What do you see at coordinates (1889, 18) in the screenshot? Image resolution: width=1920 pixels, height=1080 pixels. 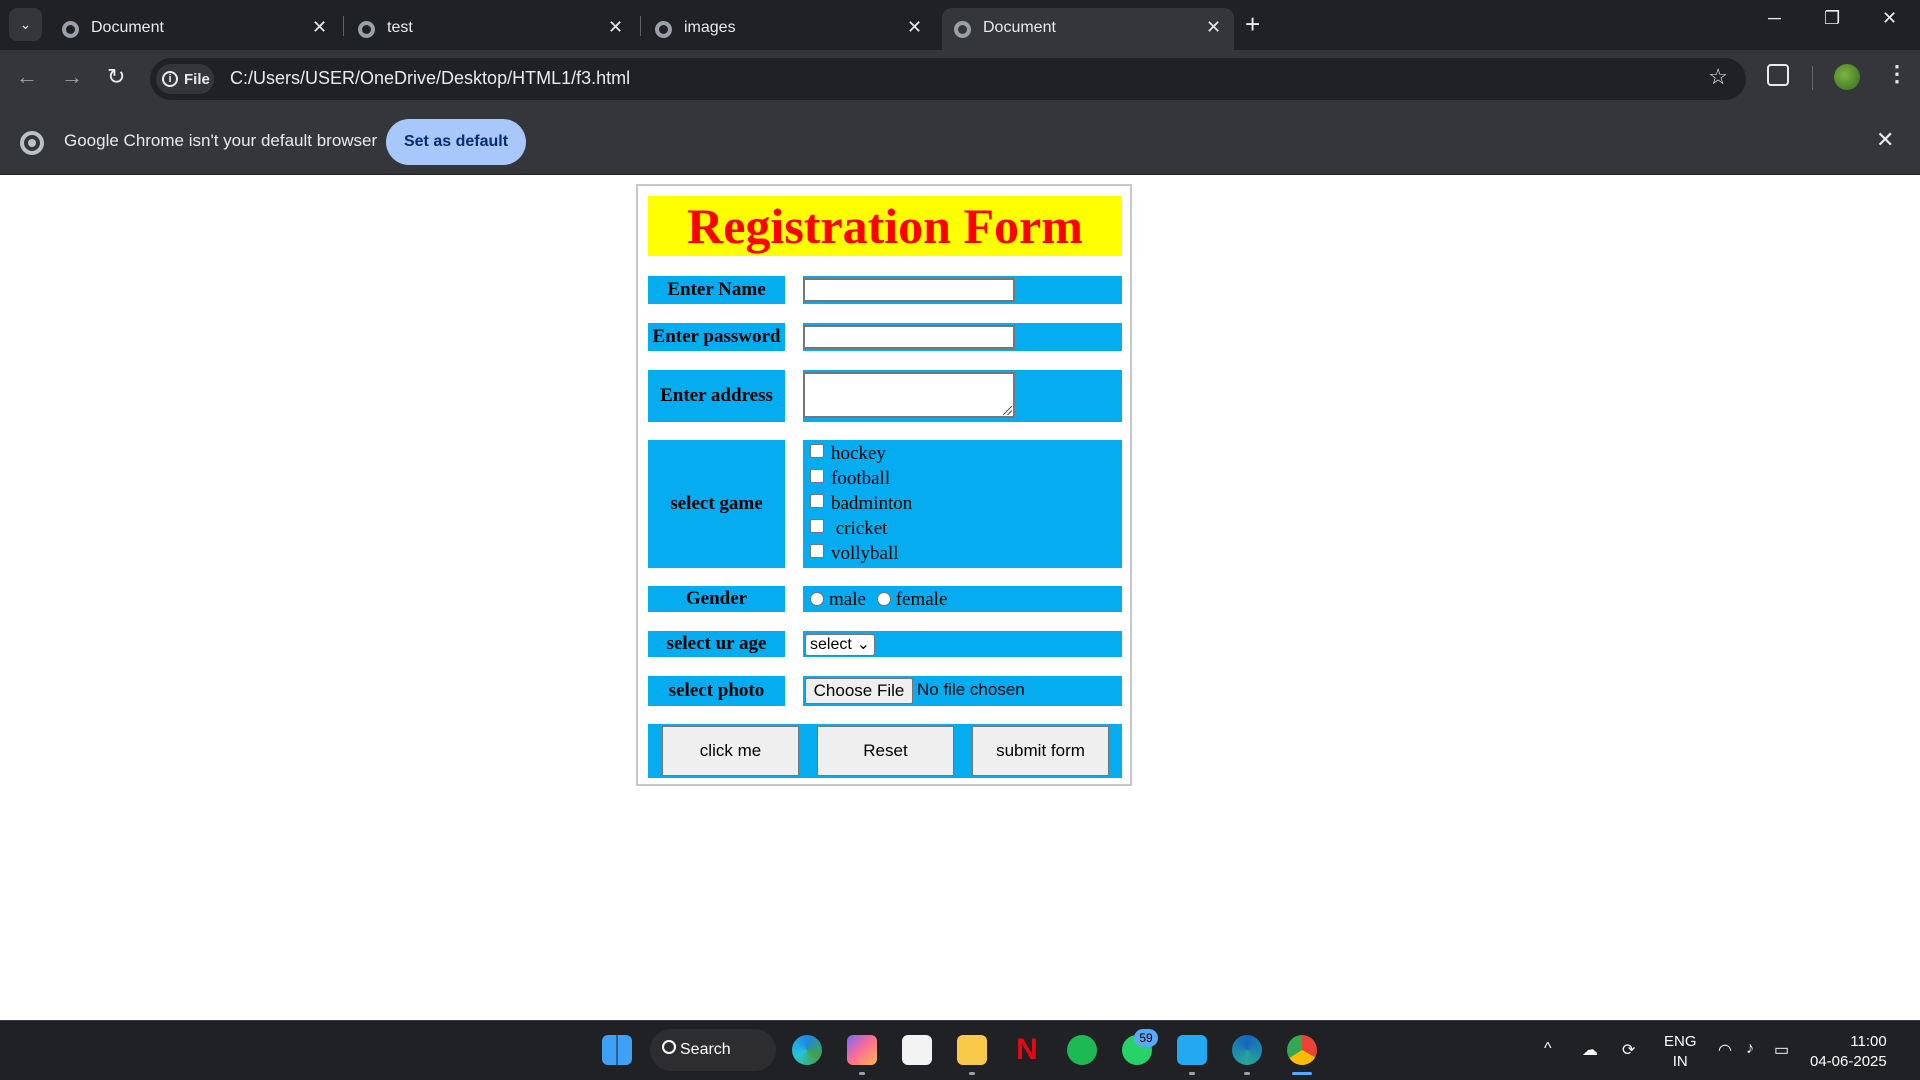 I see `close-window-button: ✕` at bounding box center [1889, 18].